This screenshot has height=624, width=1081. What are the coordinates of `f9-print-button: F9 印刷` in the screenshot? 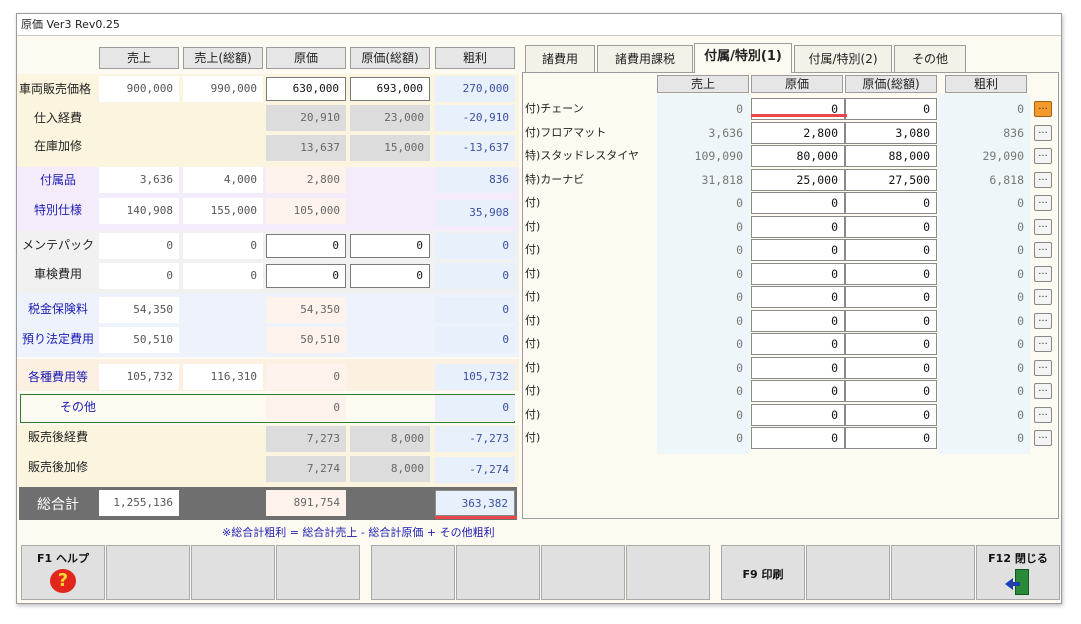 It's located at (763, 572).